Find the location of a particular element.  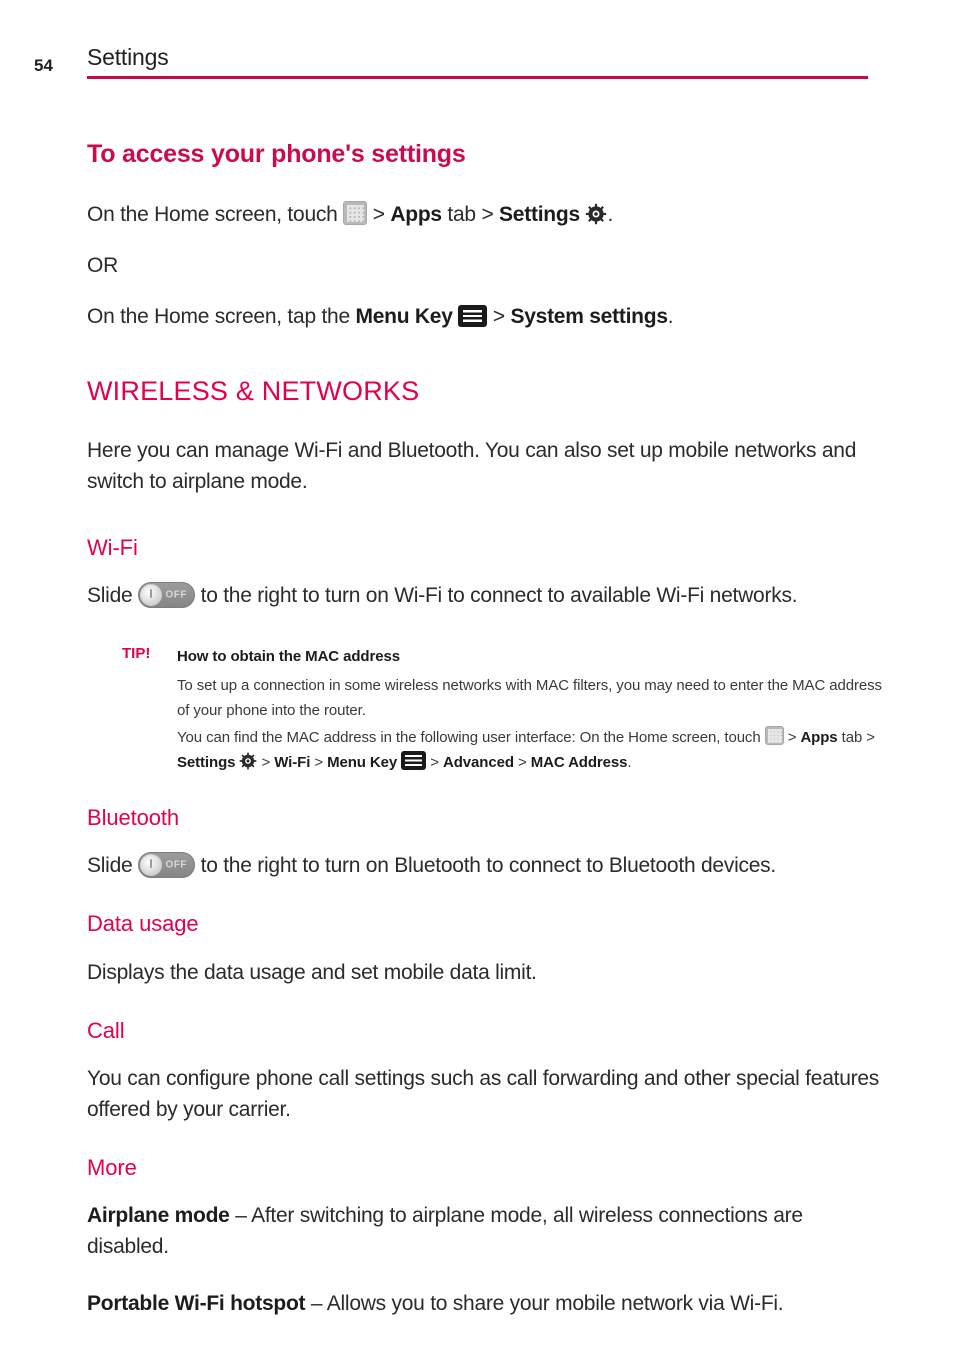

tip-p2-settings: Settings is located at coordinates (206, 763).